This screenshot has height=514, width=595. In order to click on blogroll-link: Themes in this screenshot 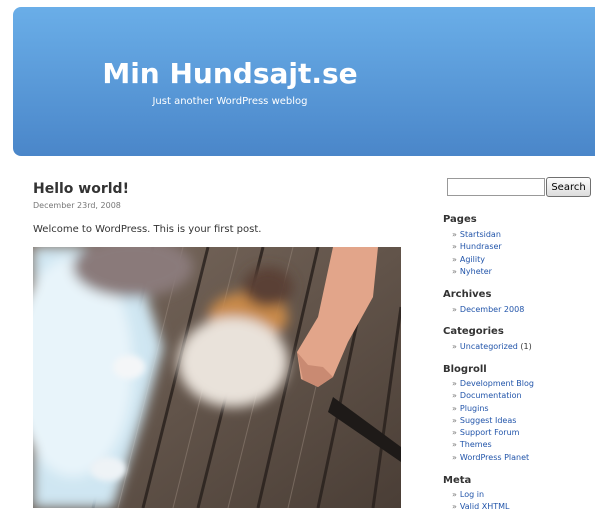, I will do `click(476, 444)`.